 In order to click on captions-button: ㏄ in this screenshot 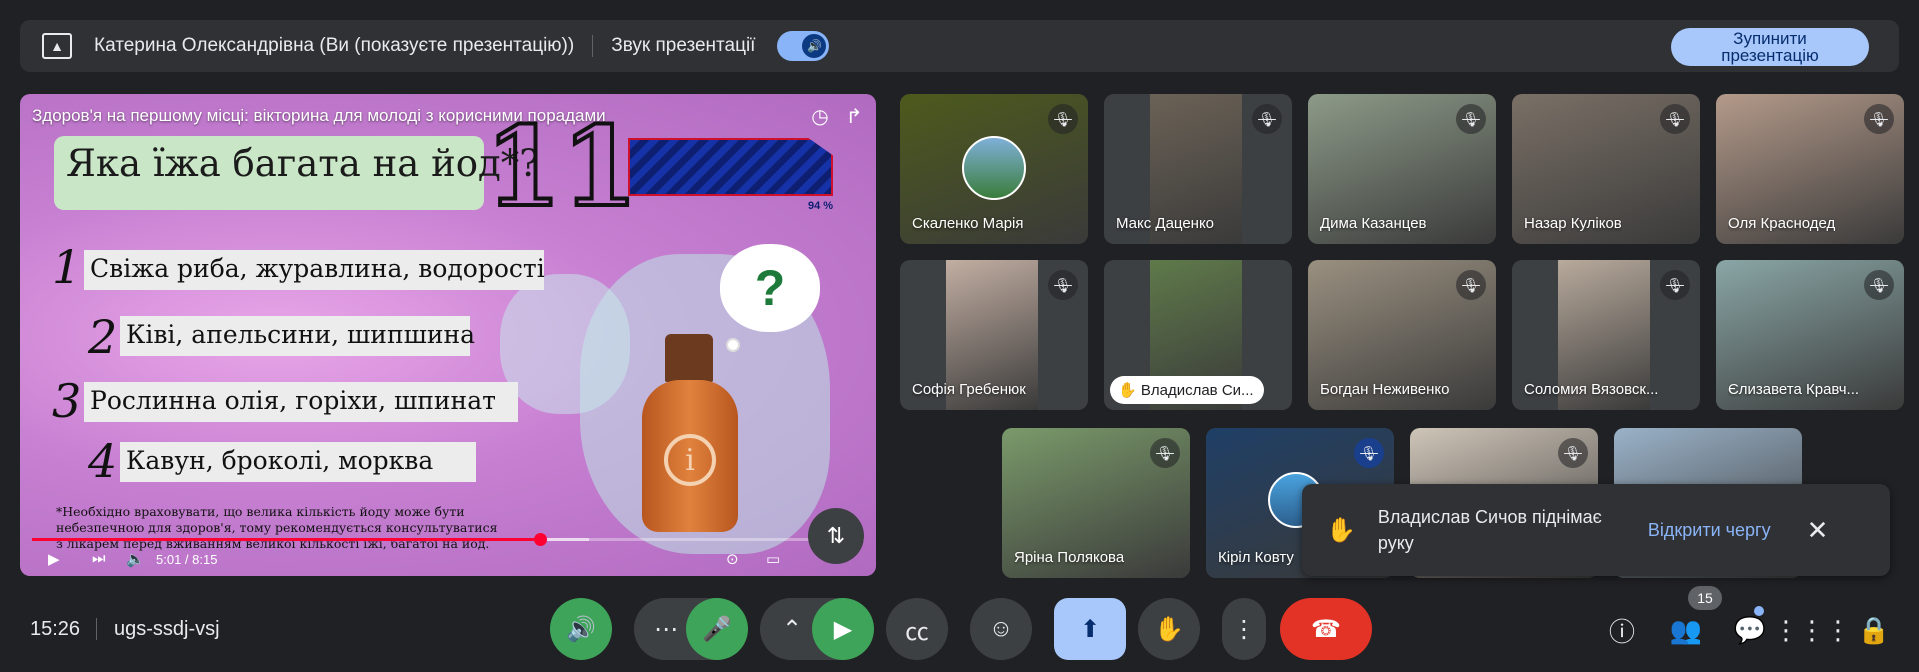, I will do `click(917, 629)`.